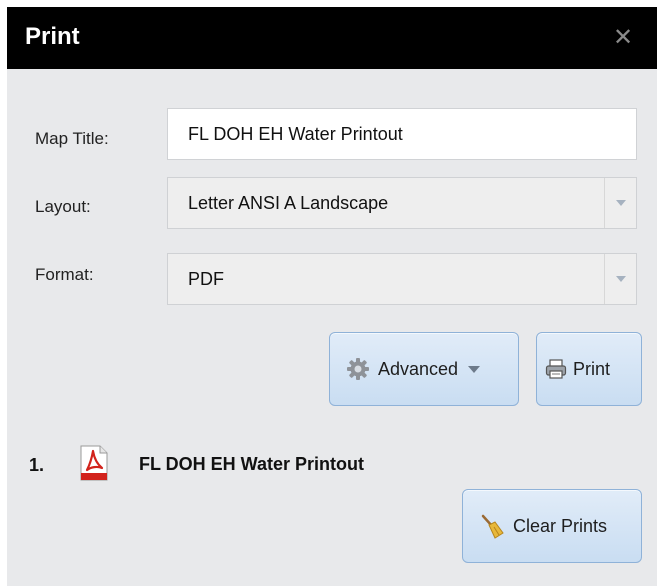  I want to click on printer-icon, so click(556, 369).